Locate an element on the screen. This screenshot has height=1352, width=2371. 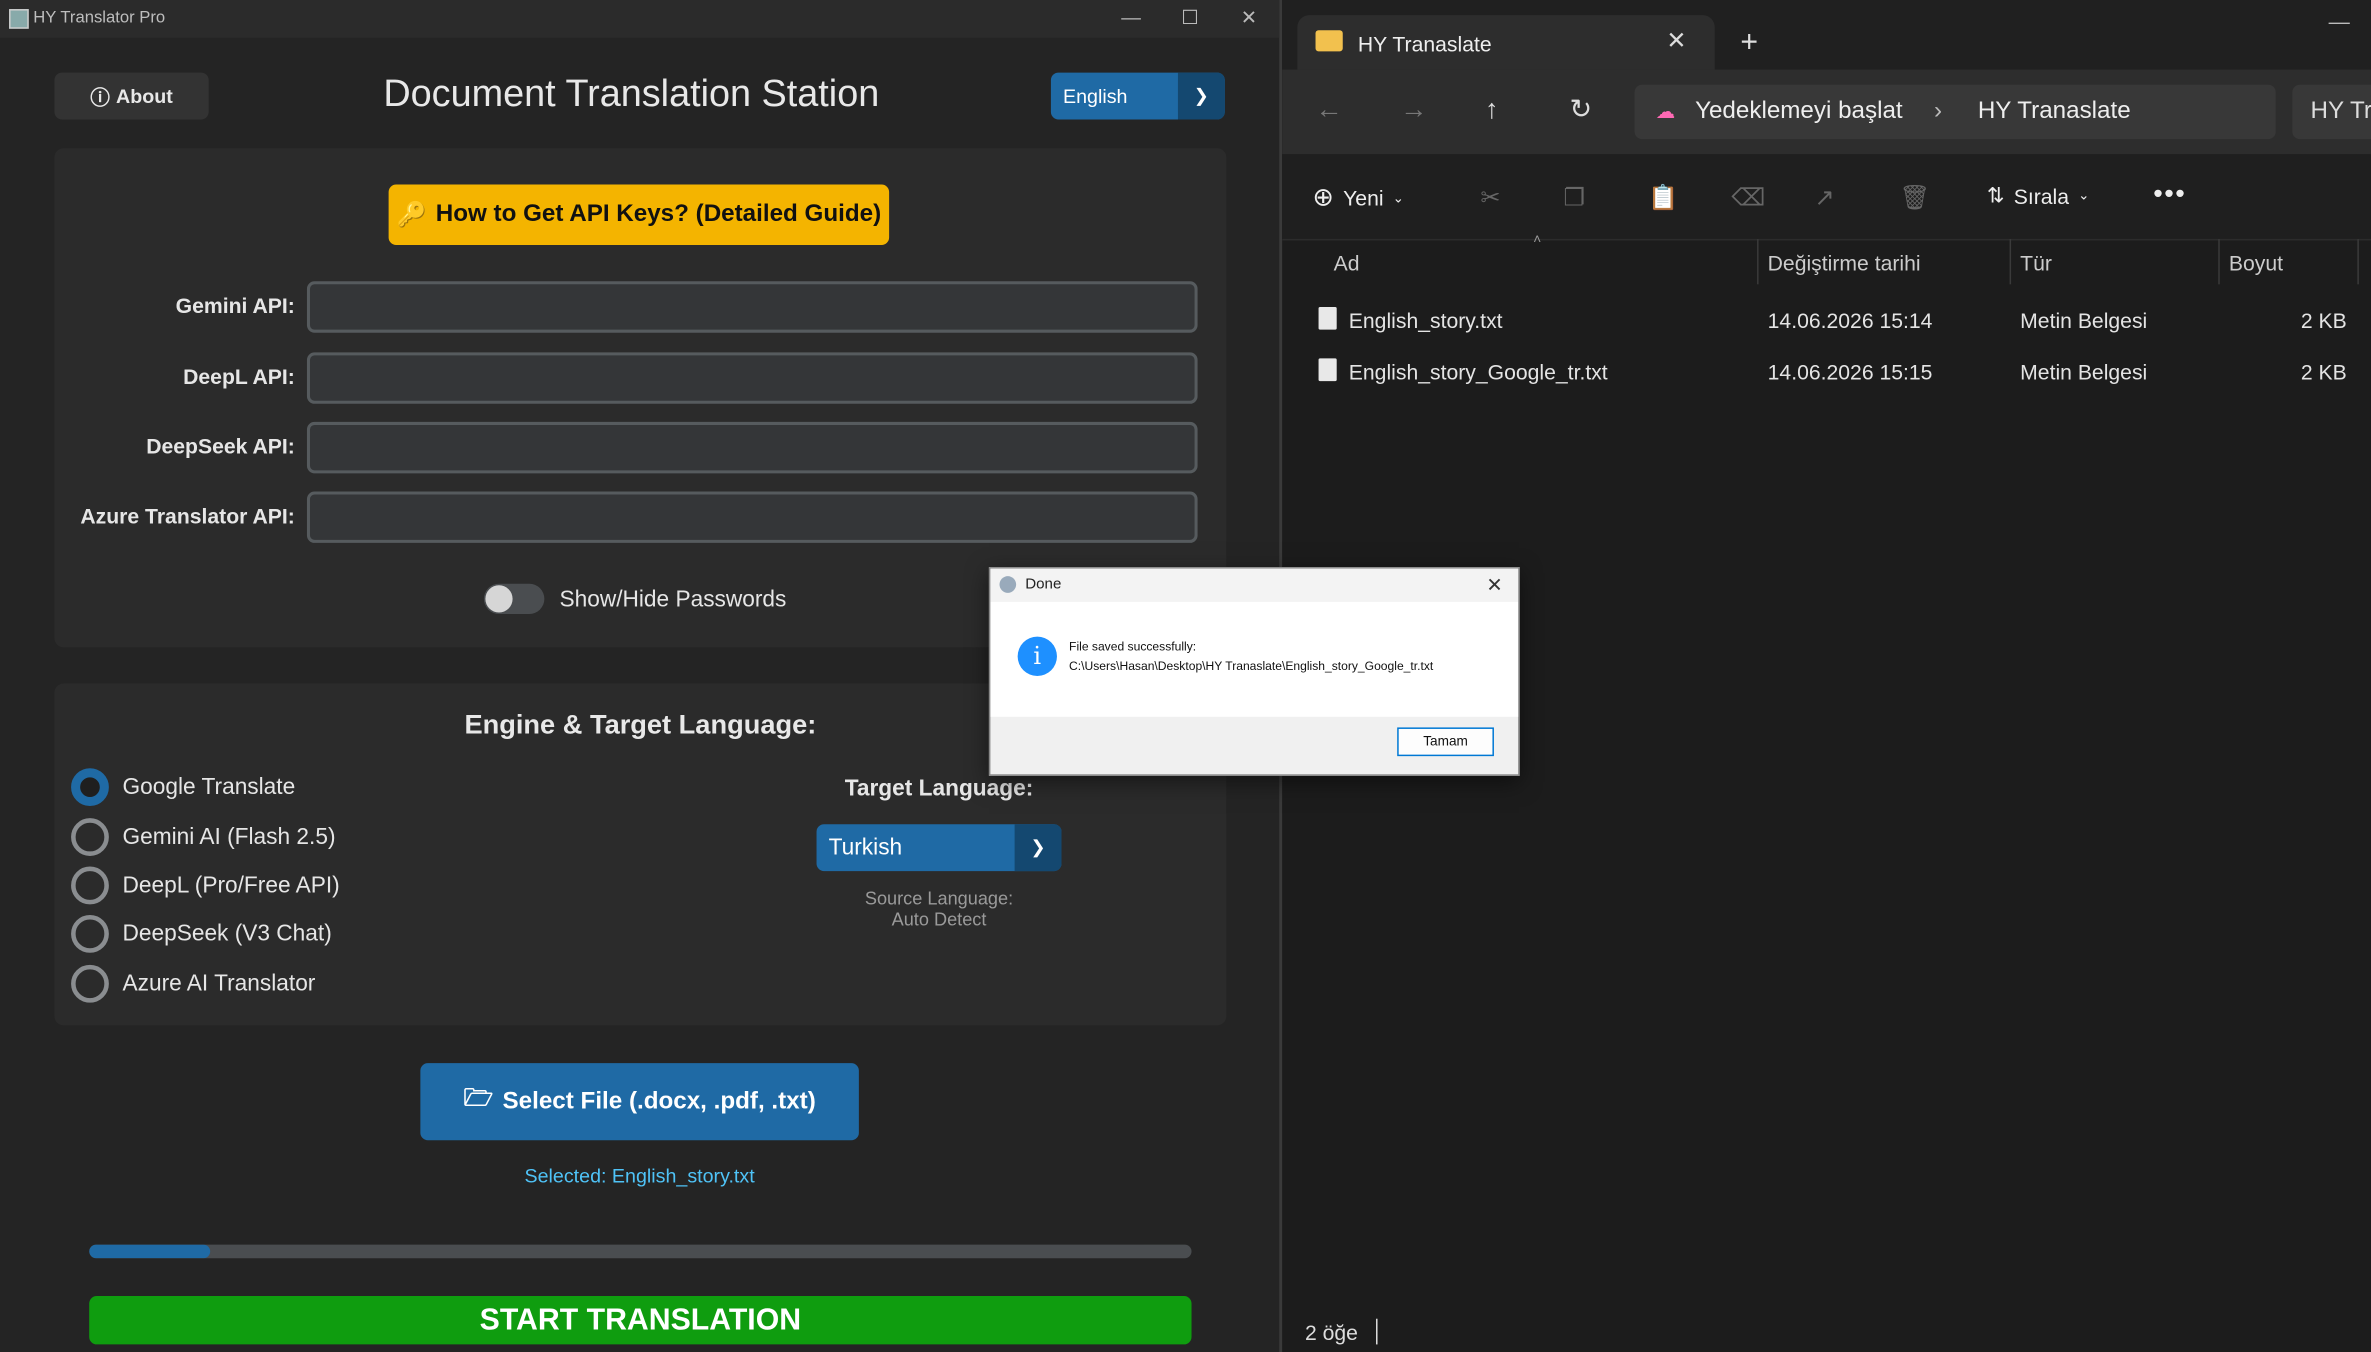
new-button: ⊕ Yeni ⌄ is located at coordinates (1359, 198).